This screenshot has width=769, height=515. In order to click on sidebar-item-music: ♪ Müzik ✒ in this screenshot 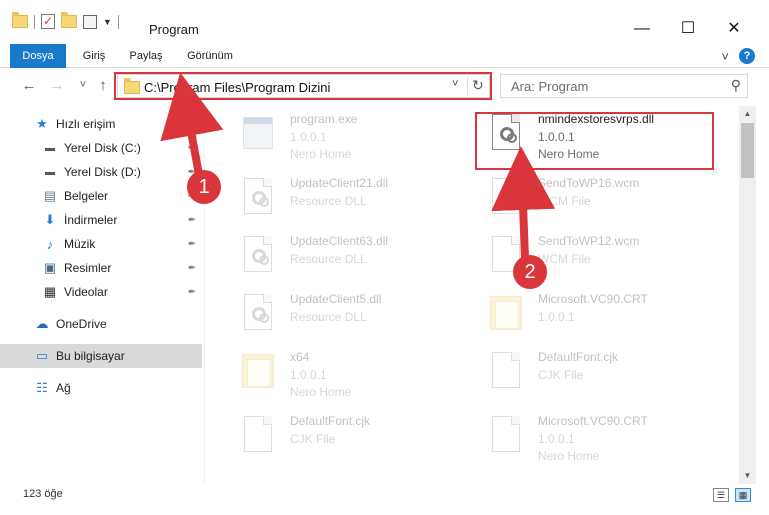, I will do `click(101, 244)`.